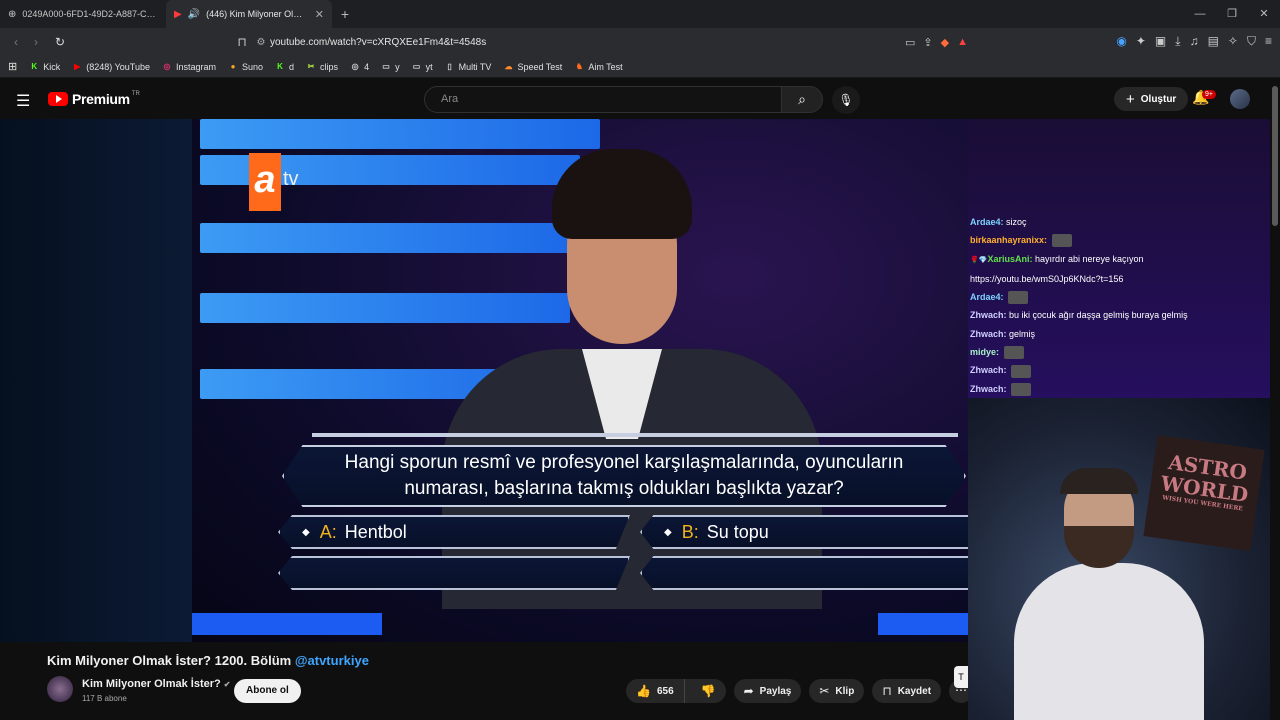 The height and width of the screenshot is (720, 1280). Describe the element at coordinates (345, 14) in the screenshot. I see `new-tab-button: +` at that location.